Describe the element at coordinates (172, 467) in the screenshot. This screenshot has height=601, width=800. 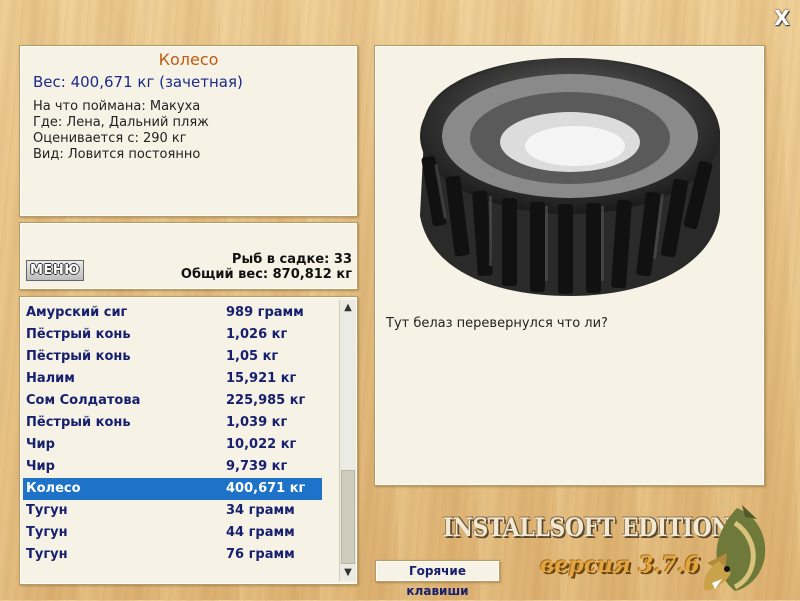
I see `list-item: Чир 9,739 кг` at that location.